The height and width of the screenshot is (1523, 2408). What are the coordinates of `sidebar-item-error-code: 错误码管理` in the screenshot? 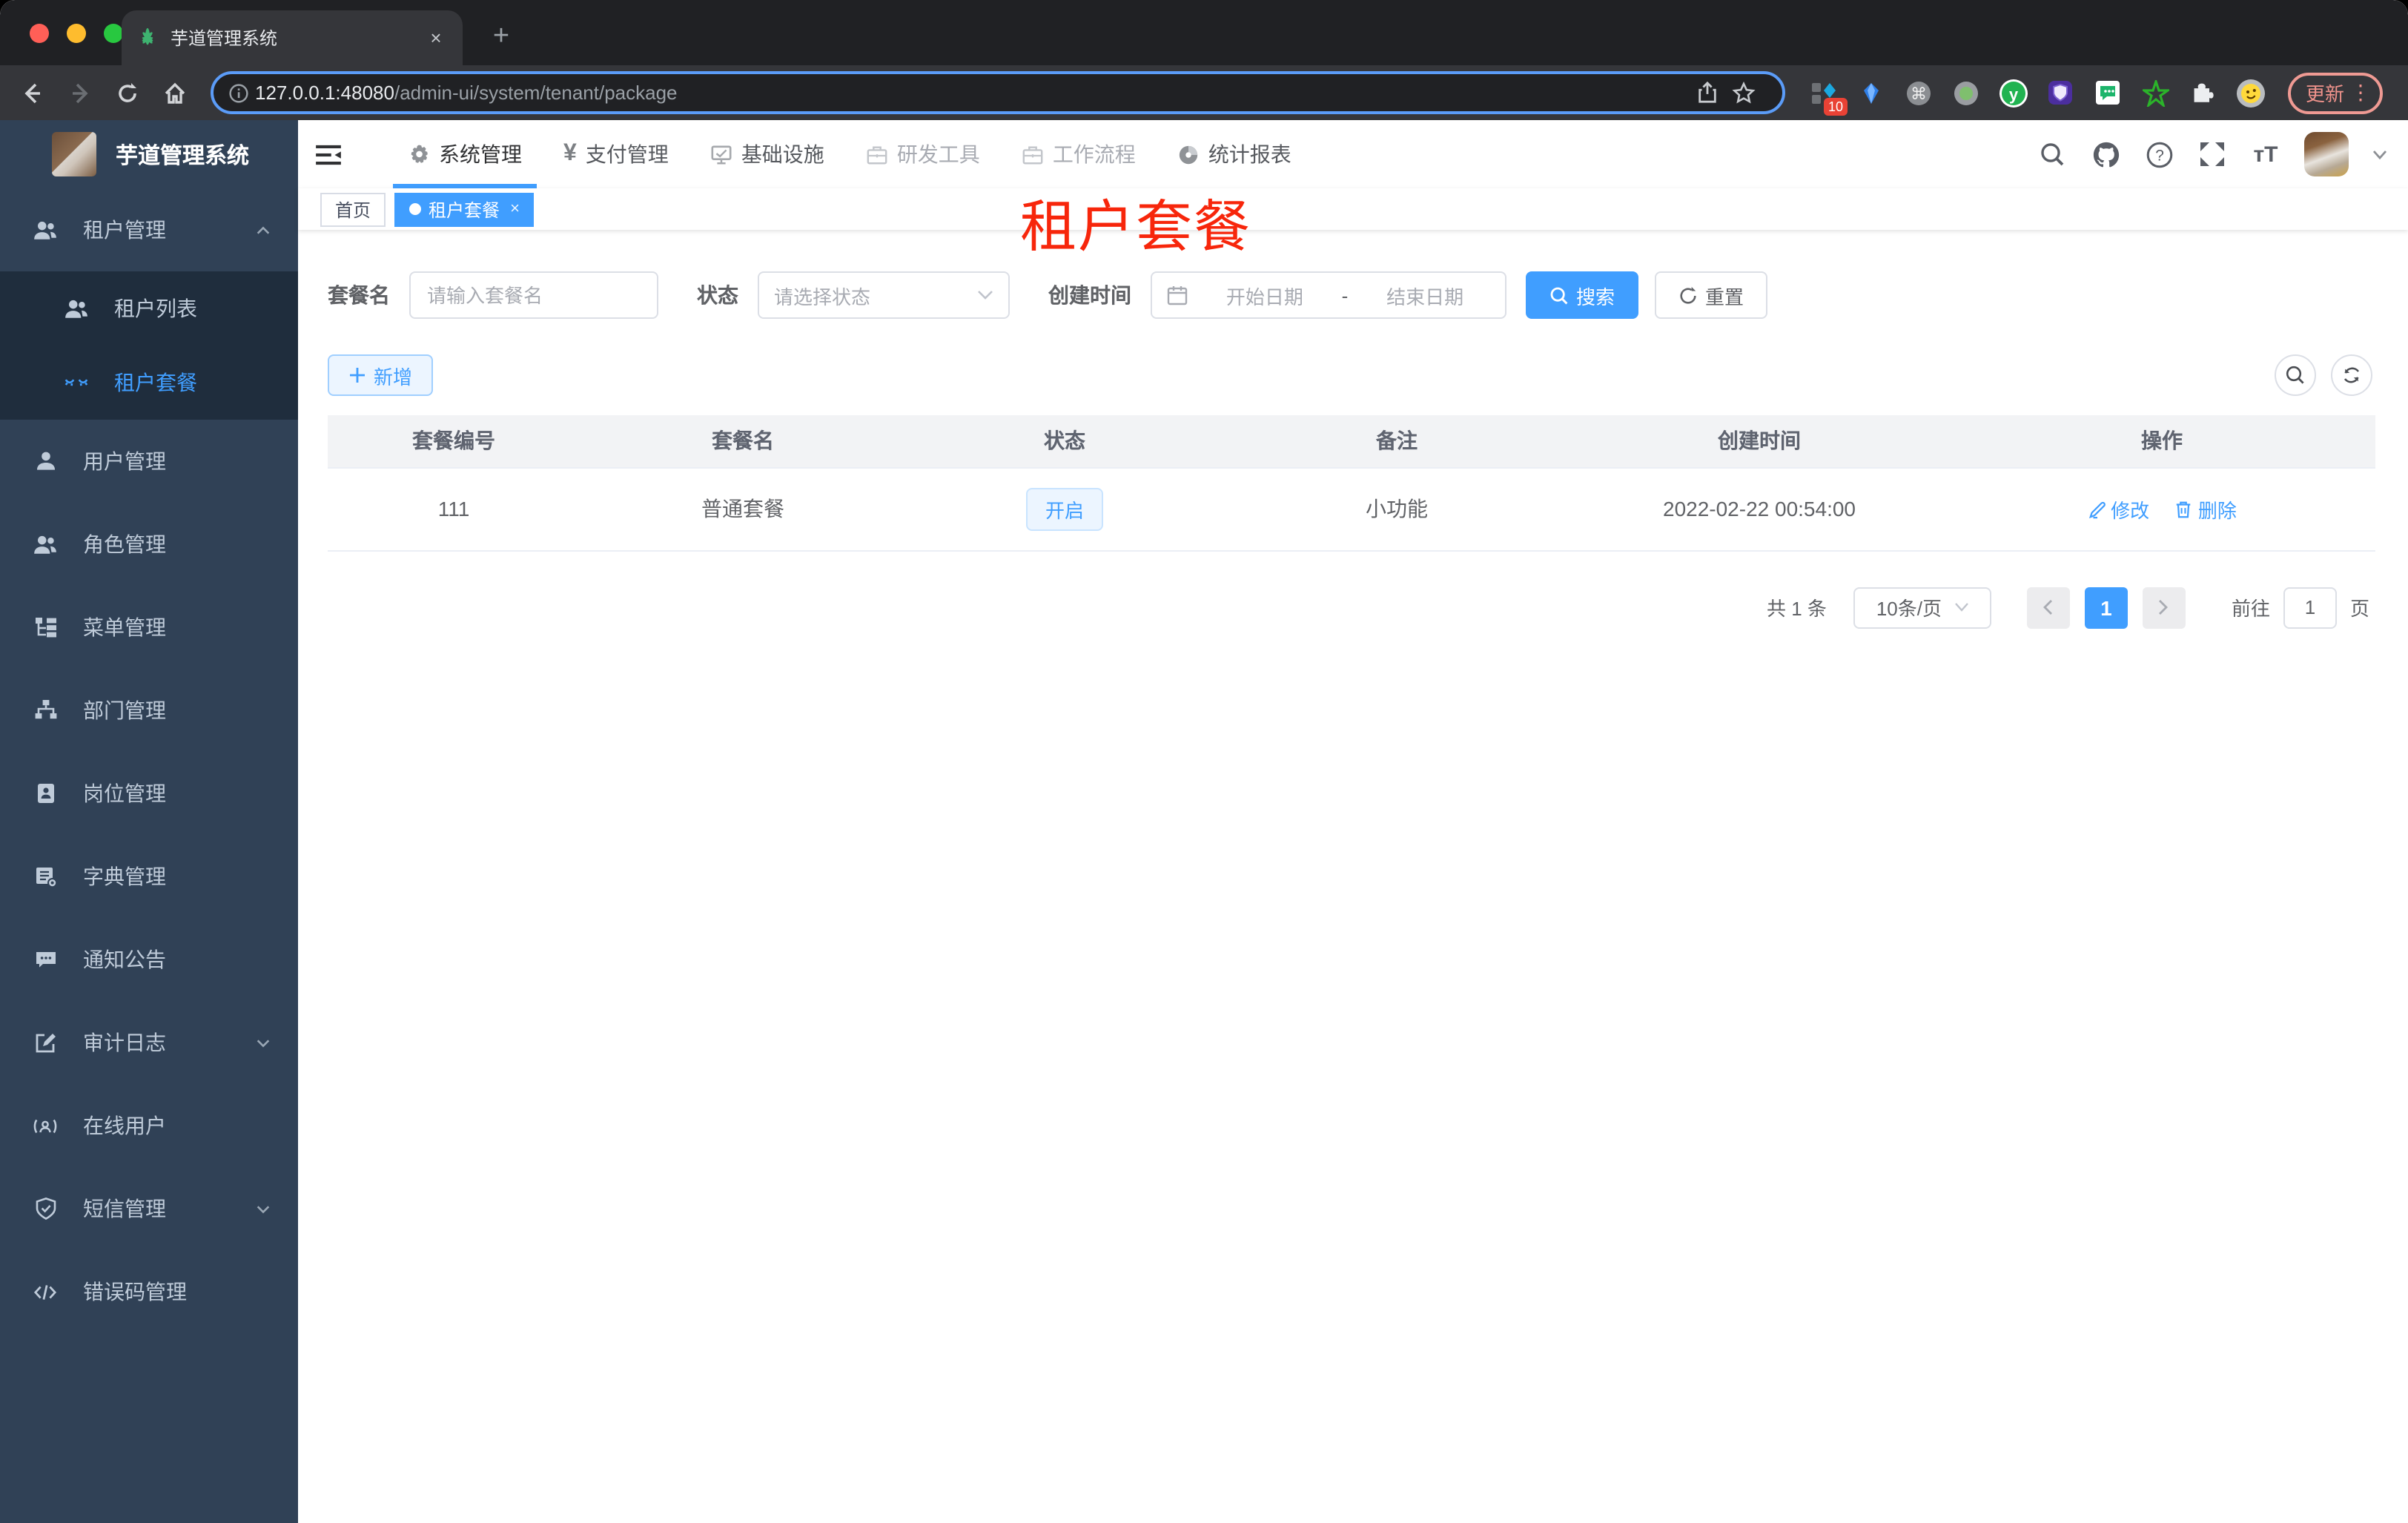 It's located at (149, 1291).